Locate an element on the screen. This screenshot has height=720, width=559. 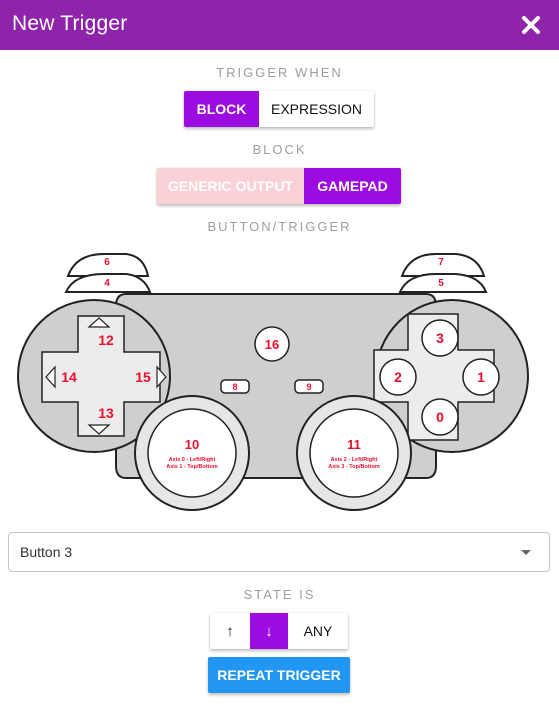
button-2-label: 2 is located at coordinates (398, 377).